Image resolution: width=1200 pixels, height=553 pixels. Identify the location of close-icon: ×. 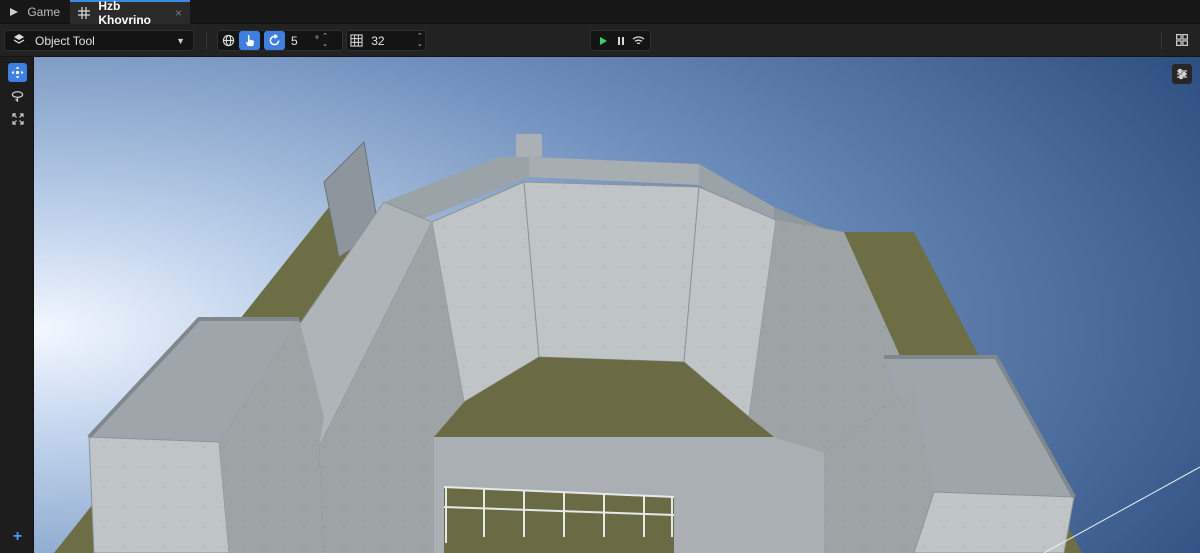
(178, 13).